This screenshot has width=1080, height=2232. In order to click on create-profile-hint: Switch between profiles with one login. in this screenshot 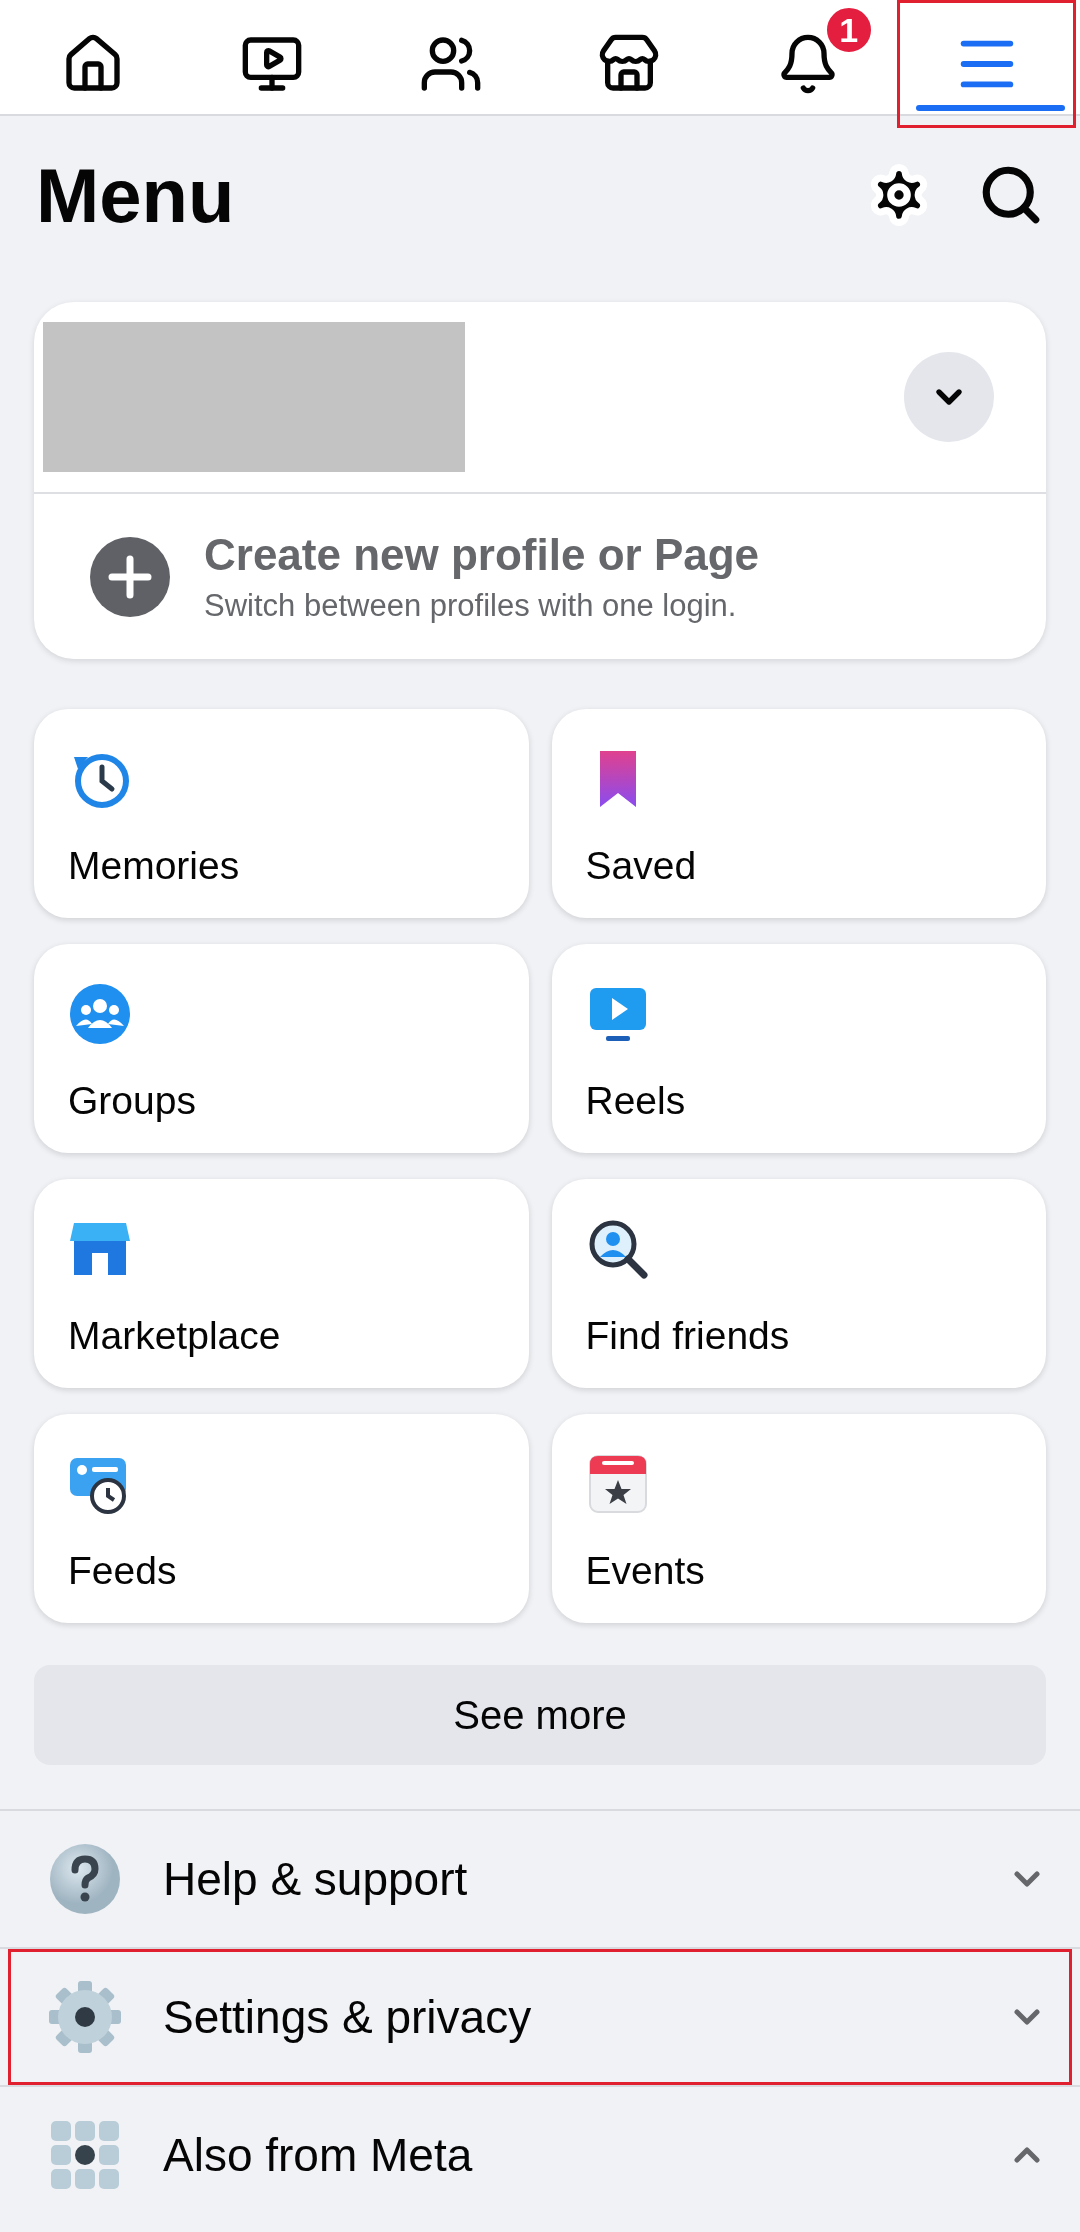, I will do `click(471, 605)`.